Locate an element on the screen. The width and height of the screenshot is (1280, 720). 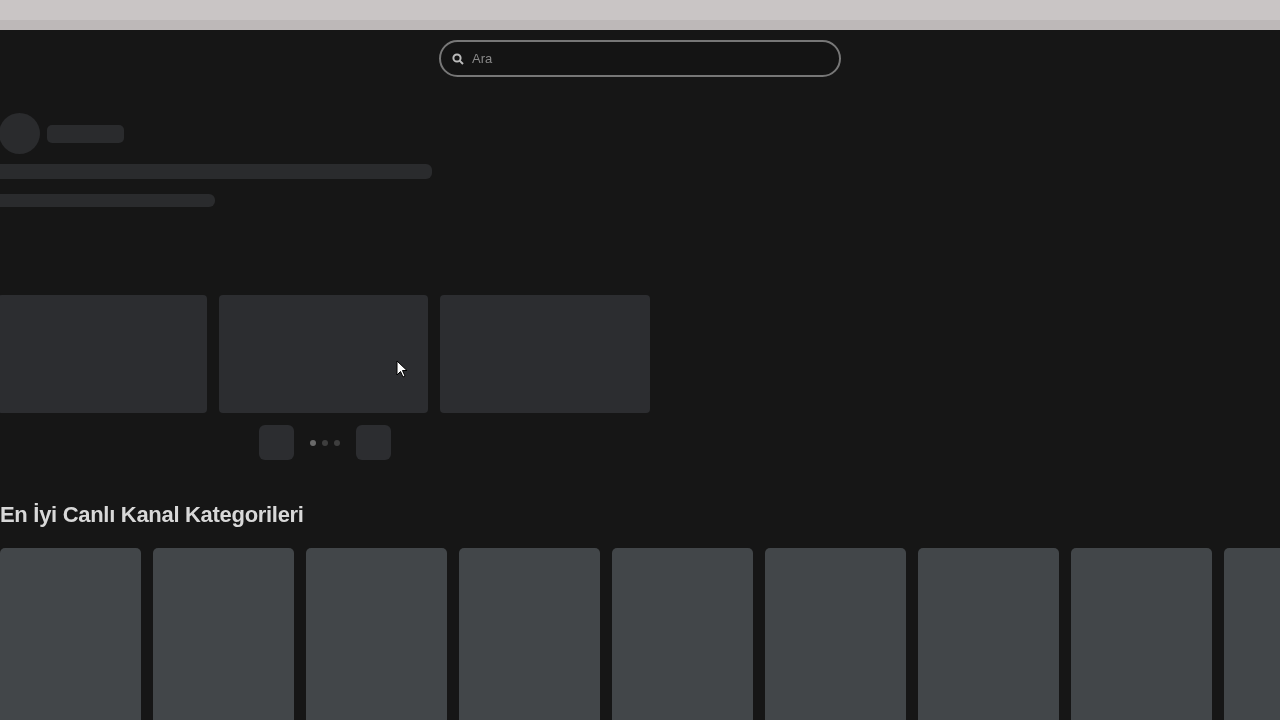
section-title: En İyi Canlı Kanal Kategorileri is located at coordinates (152, 515).